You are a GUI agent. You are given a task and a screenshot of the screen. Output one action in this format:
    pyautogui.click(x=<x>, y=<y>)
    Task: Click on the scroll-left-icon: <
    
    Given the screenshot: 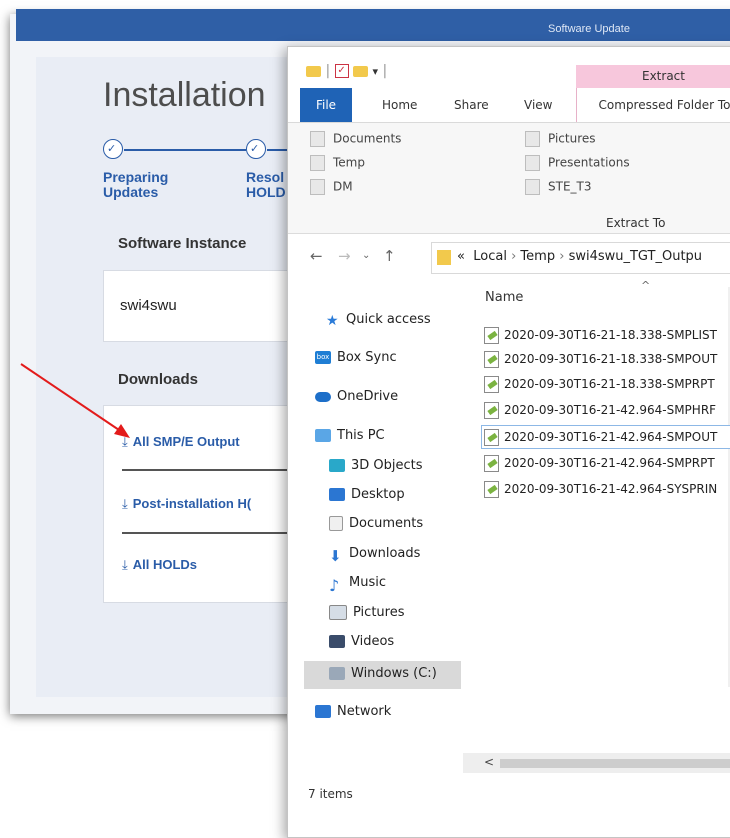 What is the action you would take?
    pyautogui.click(x=489, y=762)
    